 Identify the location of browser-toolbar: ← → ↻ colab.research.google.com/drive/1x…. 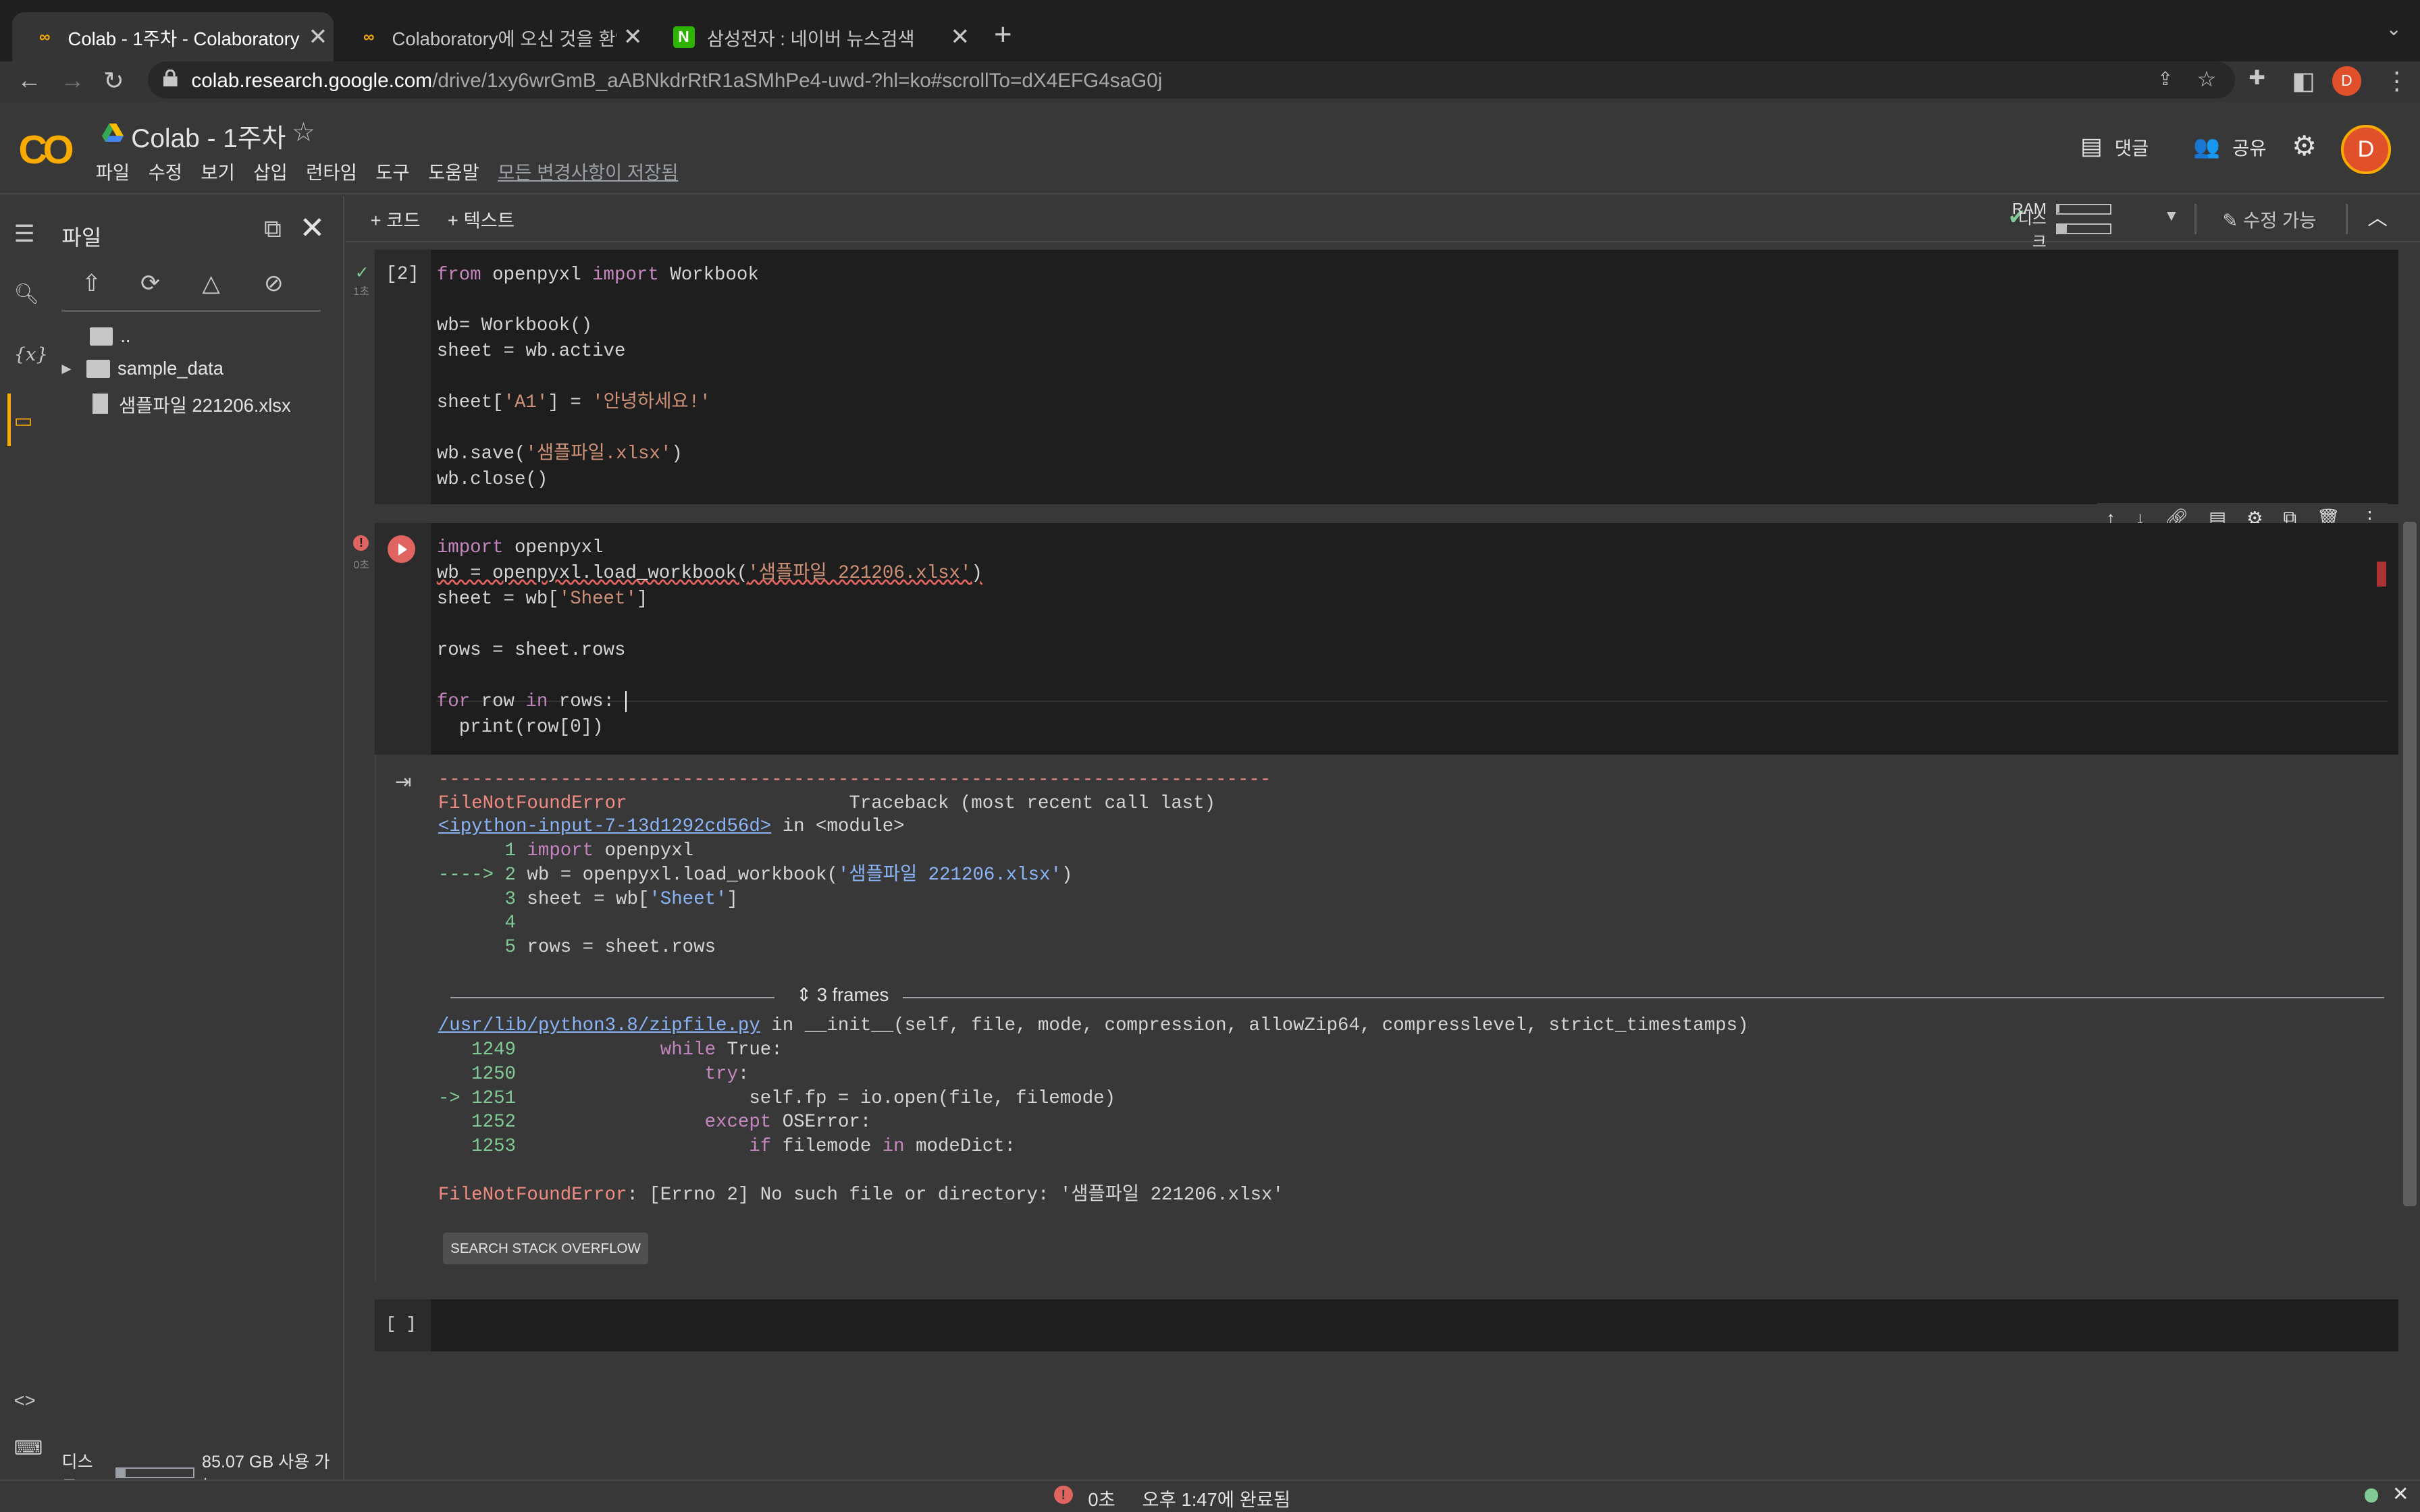
(1210, 81).